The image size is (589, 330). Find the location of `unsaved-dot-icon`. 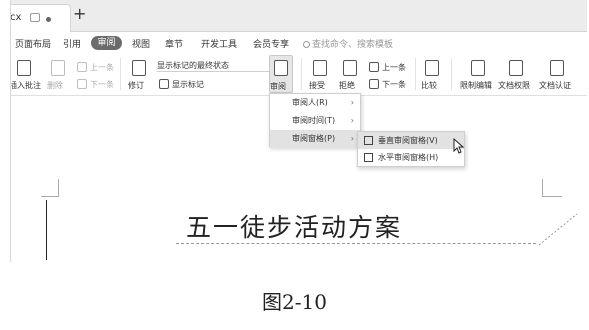

unsaved-dot-icon is located at coordinates (48, 19).